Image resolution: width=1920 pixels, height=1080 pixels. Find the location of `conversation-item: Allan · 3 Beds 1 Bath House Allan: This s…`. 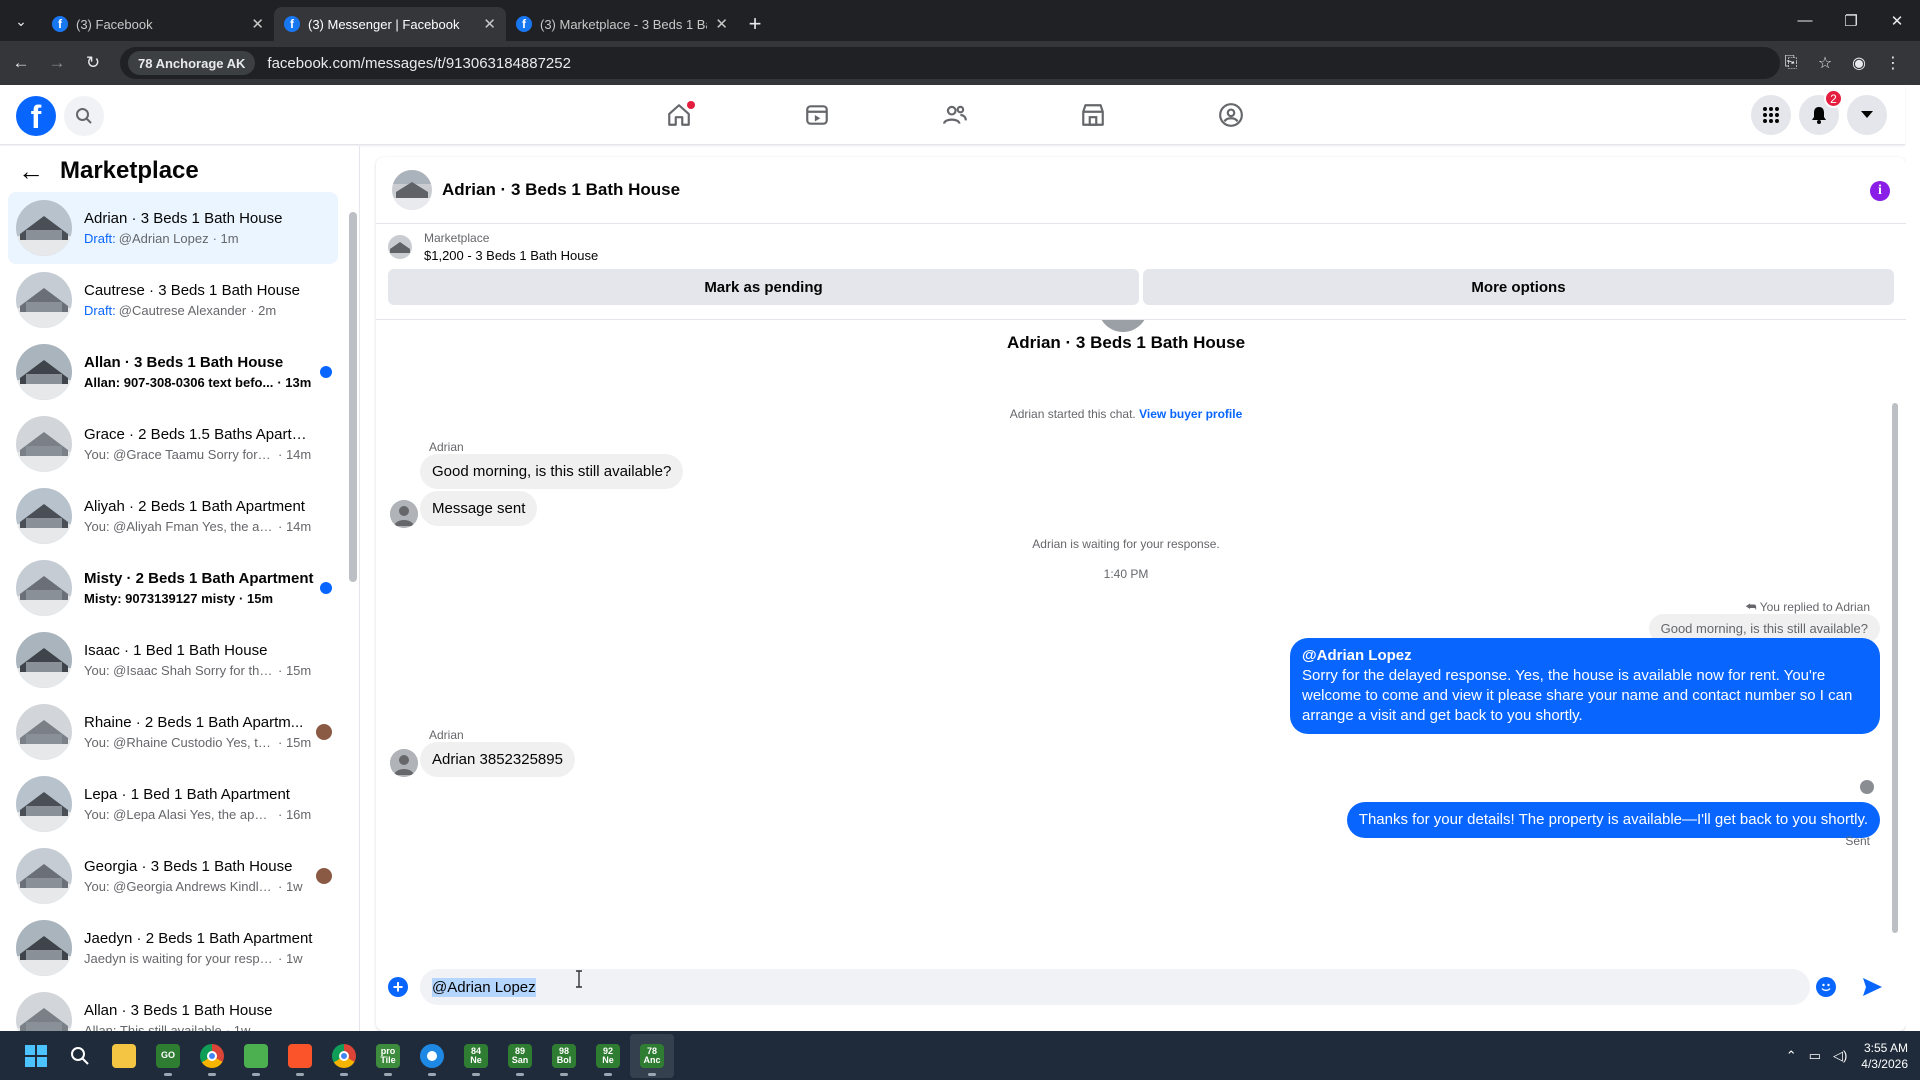

conversation-item: Allan · 3 Beds 1 Bath House Allan: This s… is located at coordinates (173, 1007).